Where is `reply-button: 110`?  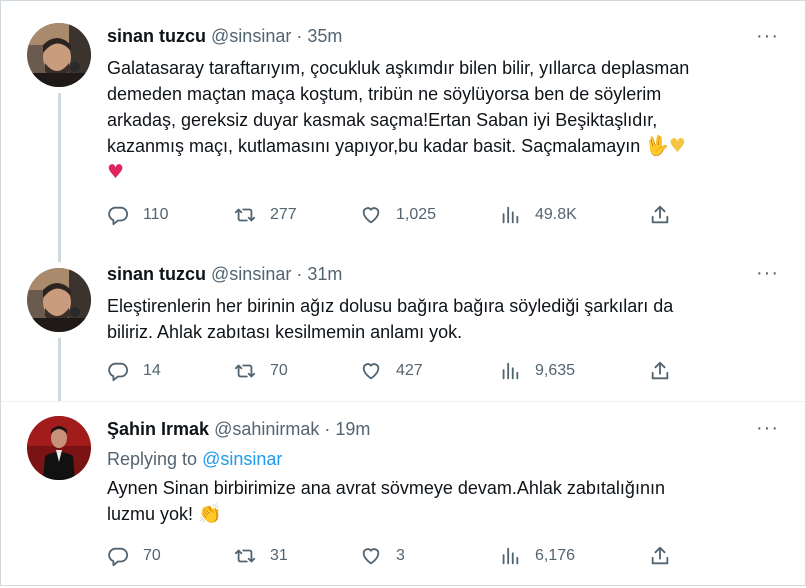
reply-button: 110 is located at coordinates (138, 215).